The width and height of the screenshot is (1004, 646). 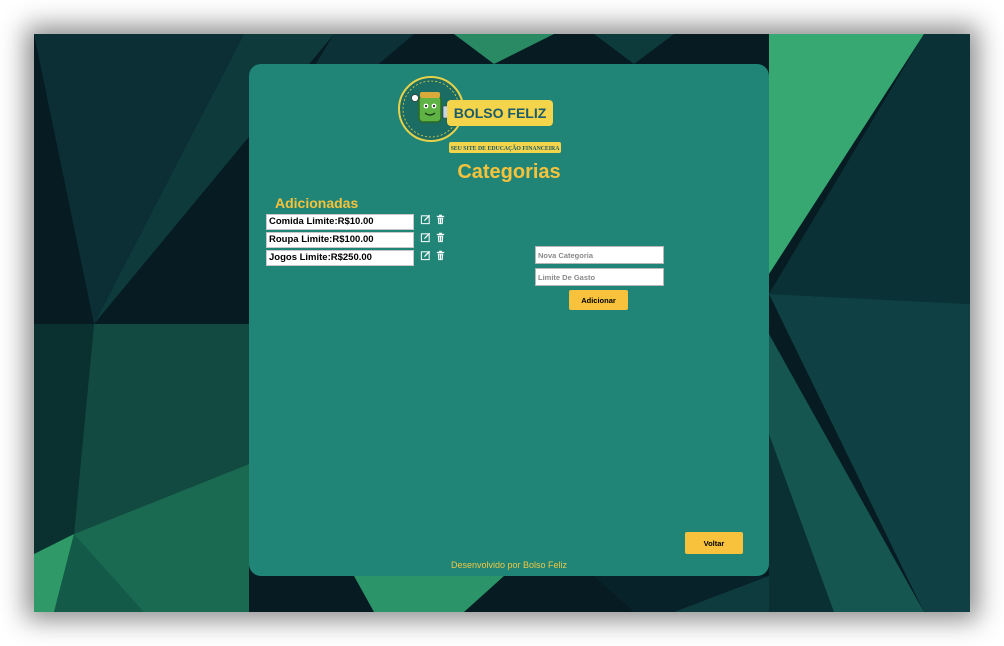 What do you see at coordinates (509, 172) in the screenshot?
I see `page-title: Categorias` at bounding box center [509, 172].